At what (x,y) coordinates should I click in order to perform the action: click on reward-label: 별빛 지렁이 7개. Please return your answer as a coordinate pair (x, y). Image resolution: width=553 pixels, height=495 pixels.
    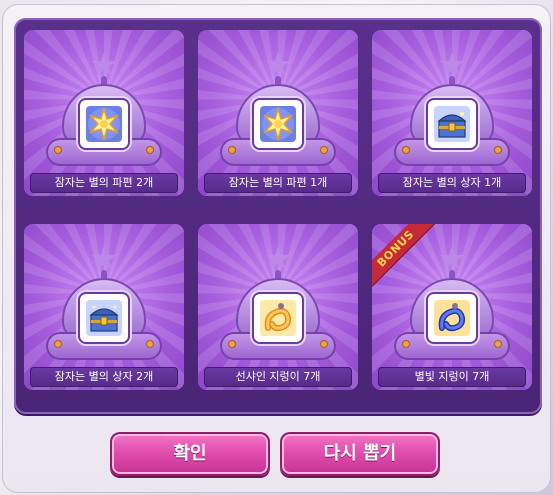
    Looking at the image, I should click on (452, 377).